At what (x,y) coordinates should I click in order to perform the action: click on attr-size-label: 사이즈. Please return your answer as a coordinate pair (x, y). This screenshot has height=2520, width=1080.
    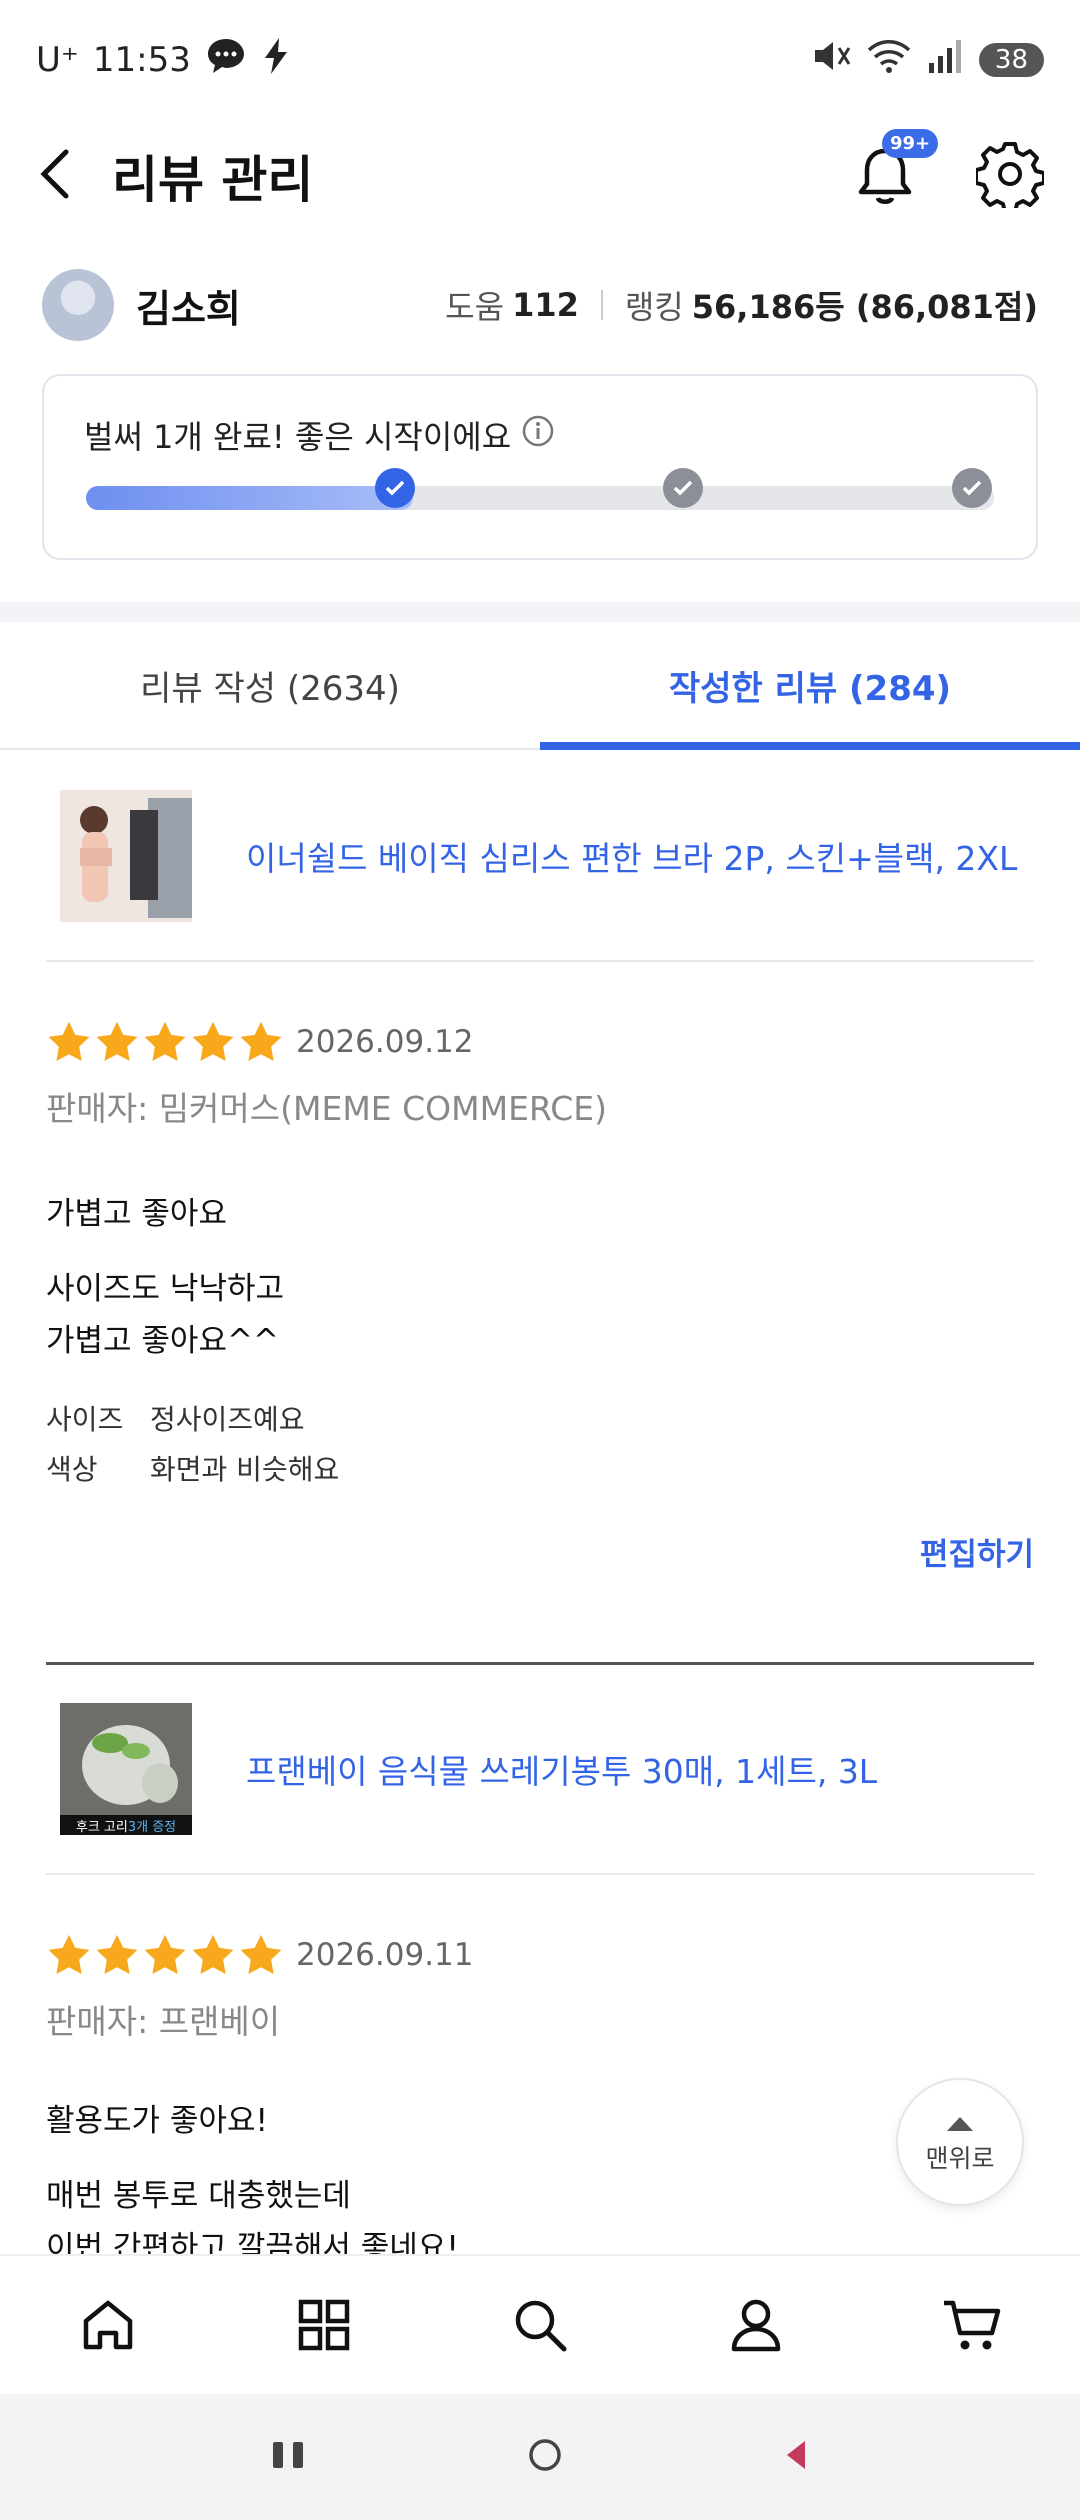
    Looking at the image, I should click on (85, 1419).